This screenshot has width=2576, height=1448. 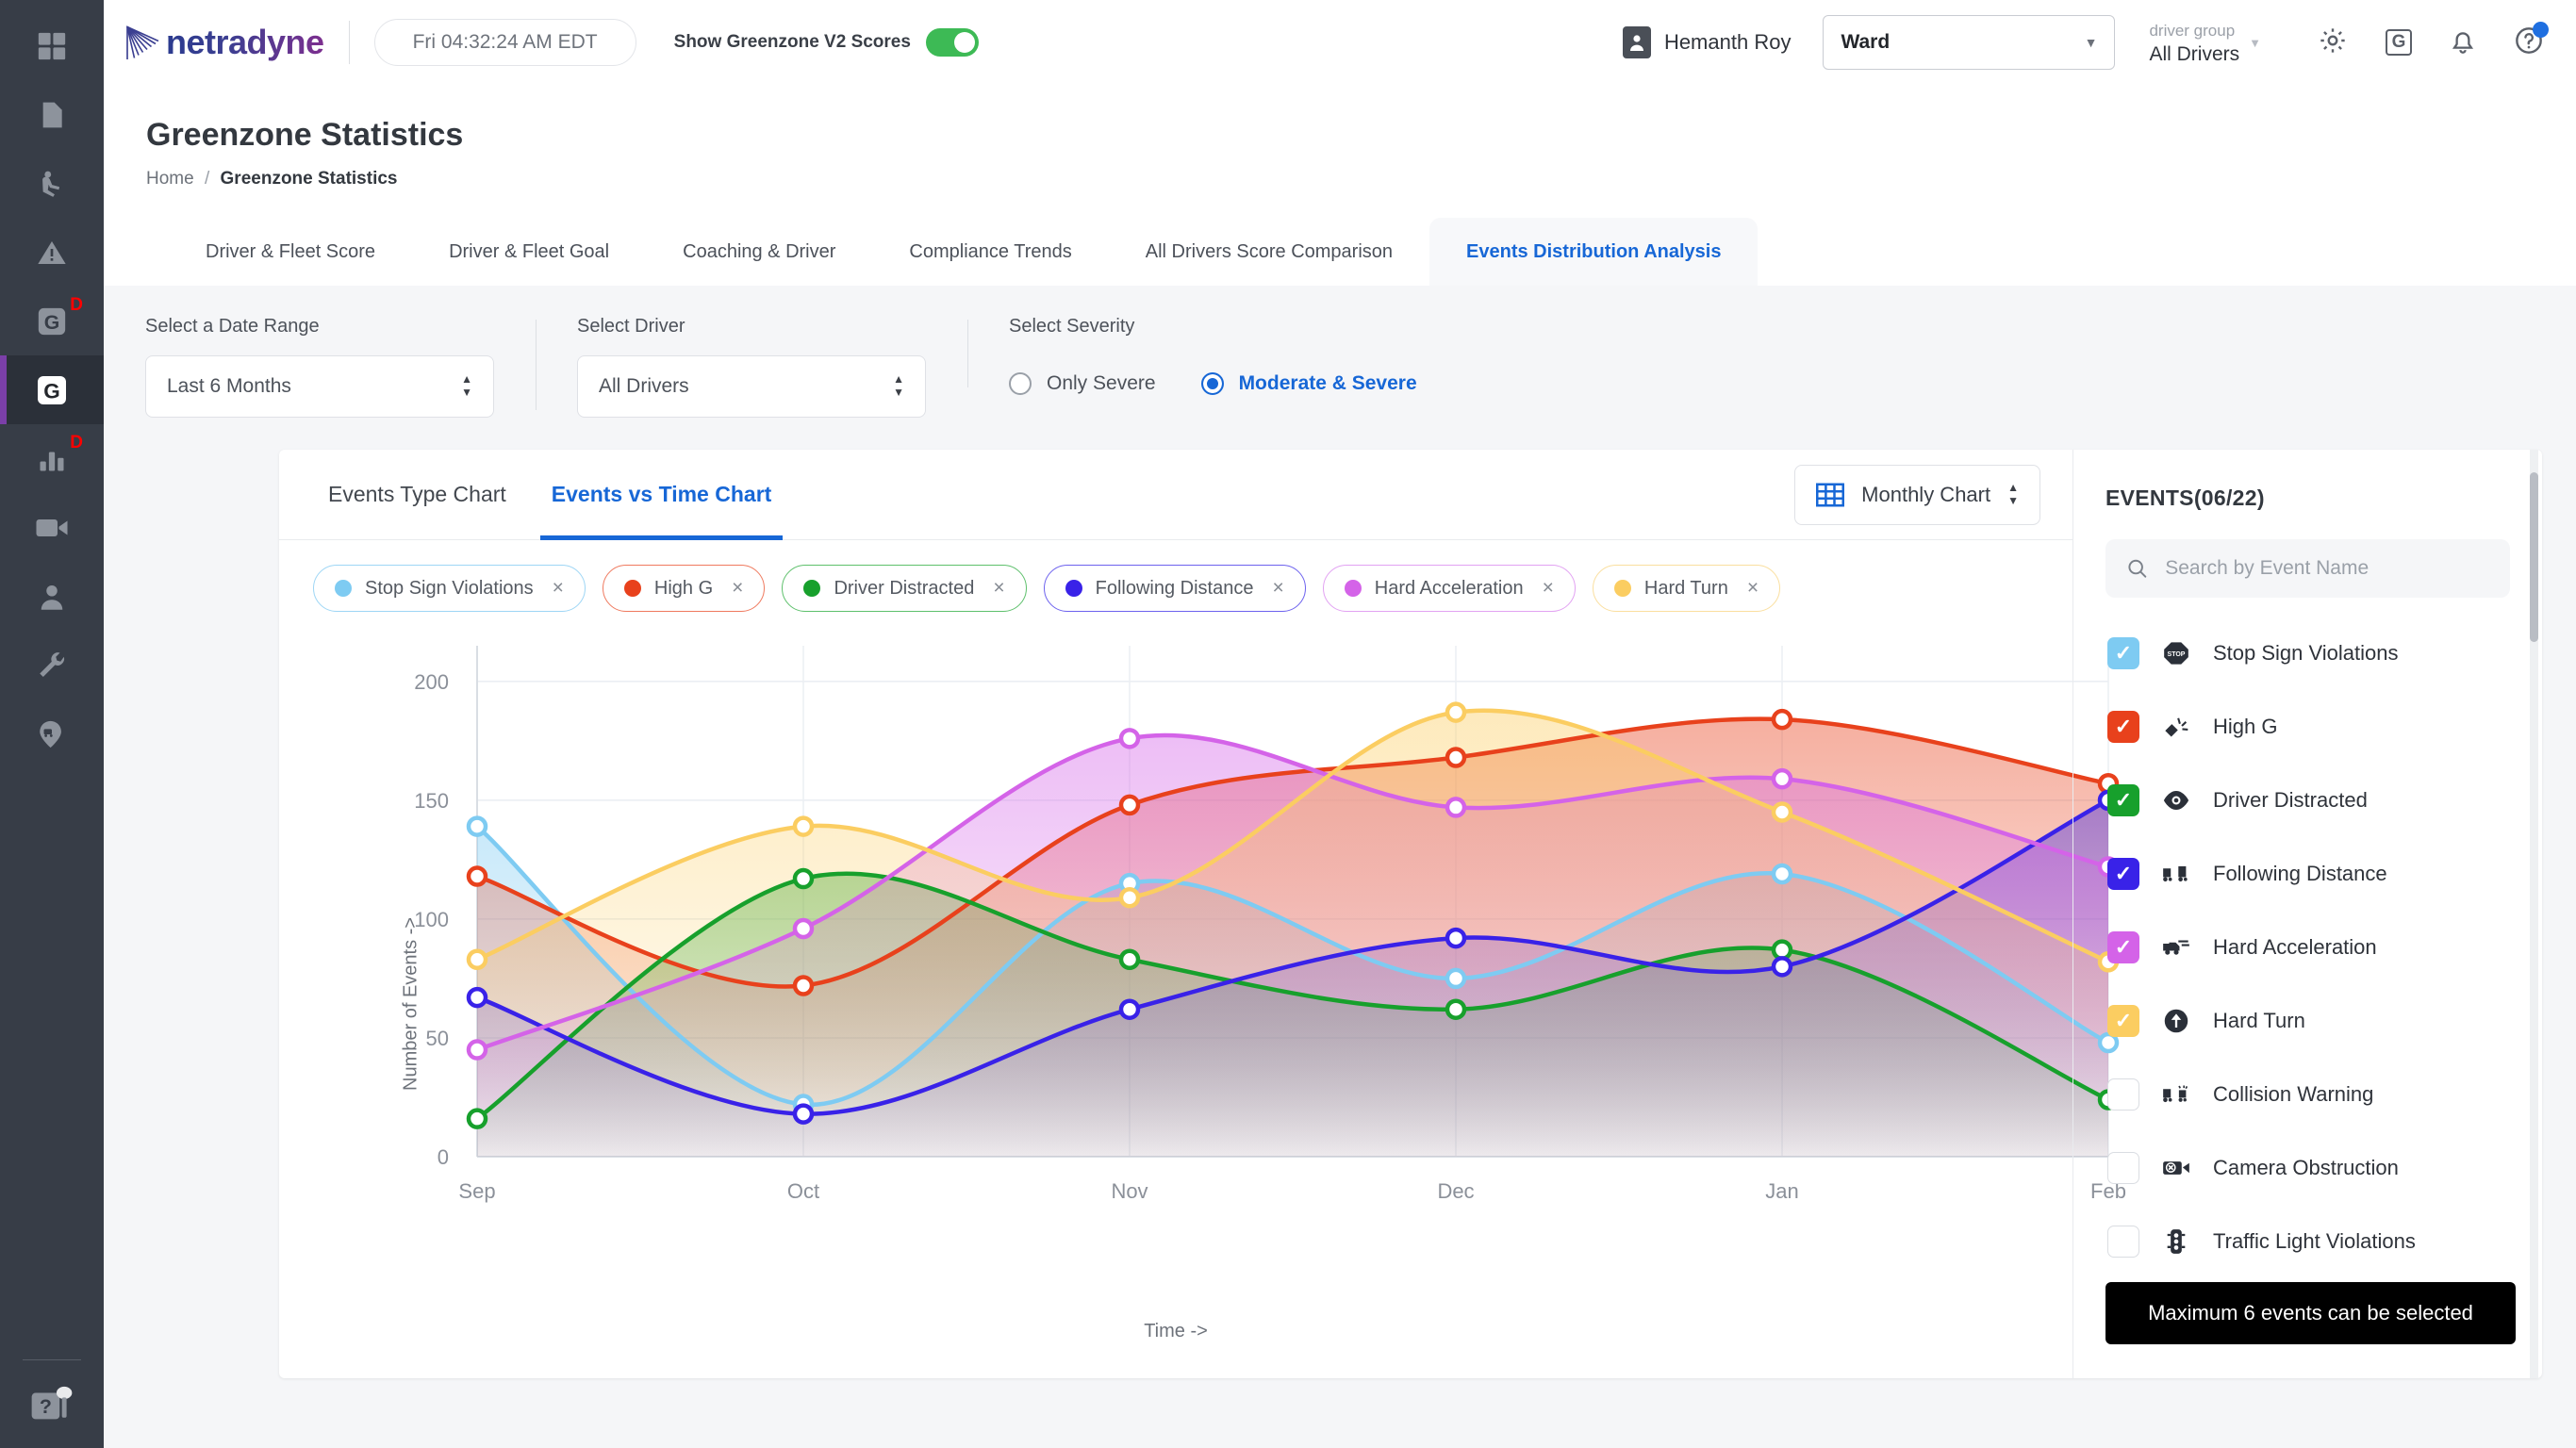 What do you see at coordinates (1594, 252) in the screenshot?
I see `tab-events-distribution-analysis: Events Distribution Analysis` at bounding box center [1594, 252].